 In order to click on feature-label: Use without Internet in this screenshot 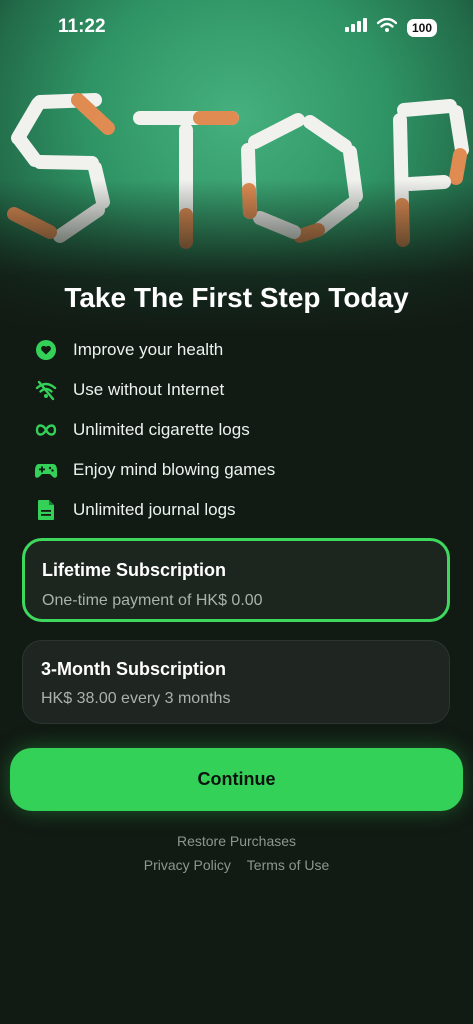, I will do `click(149, 389)`.